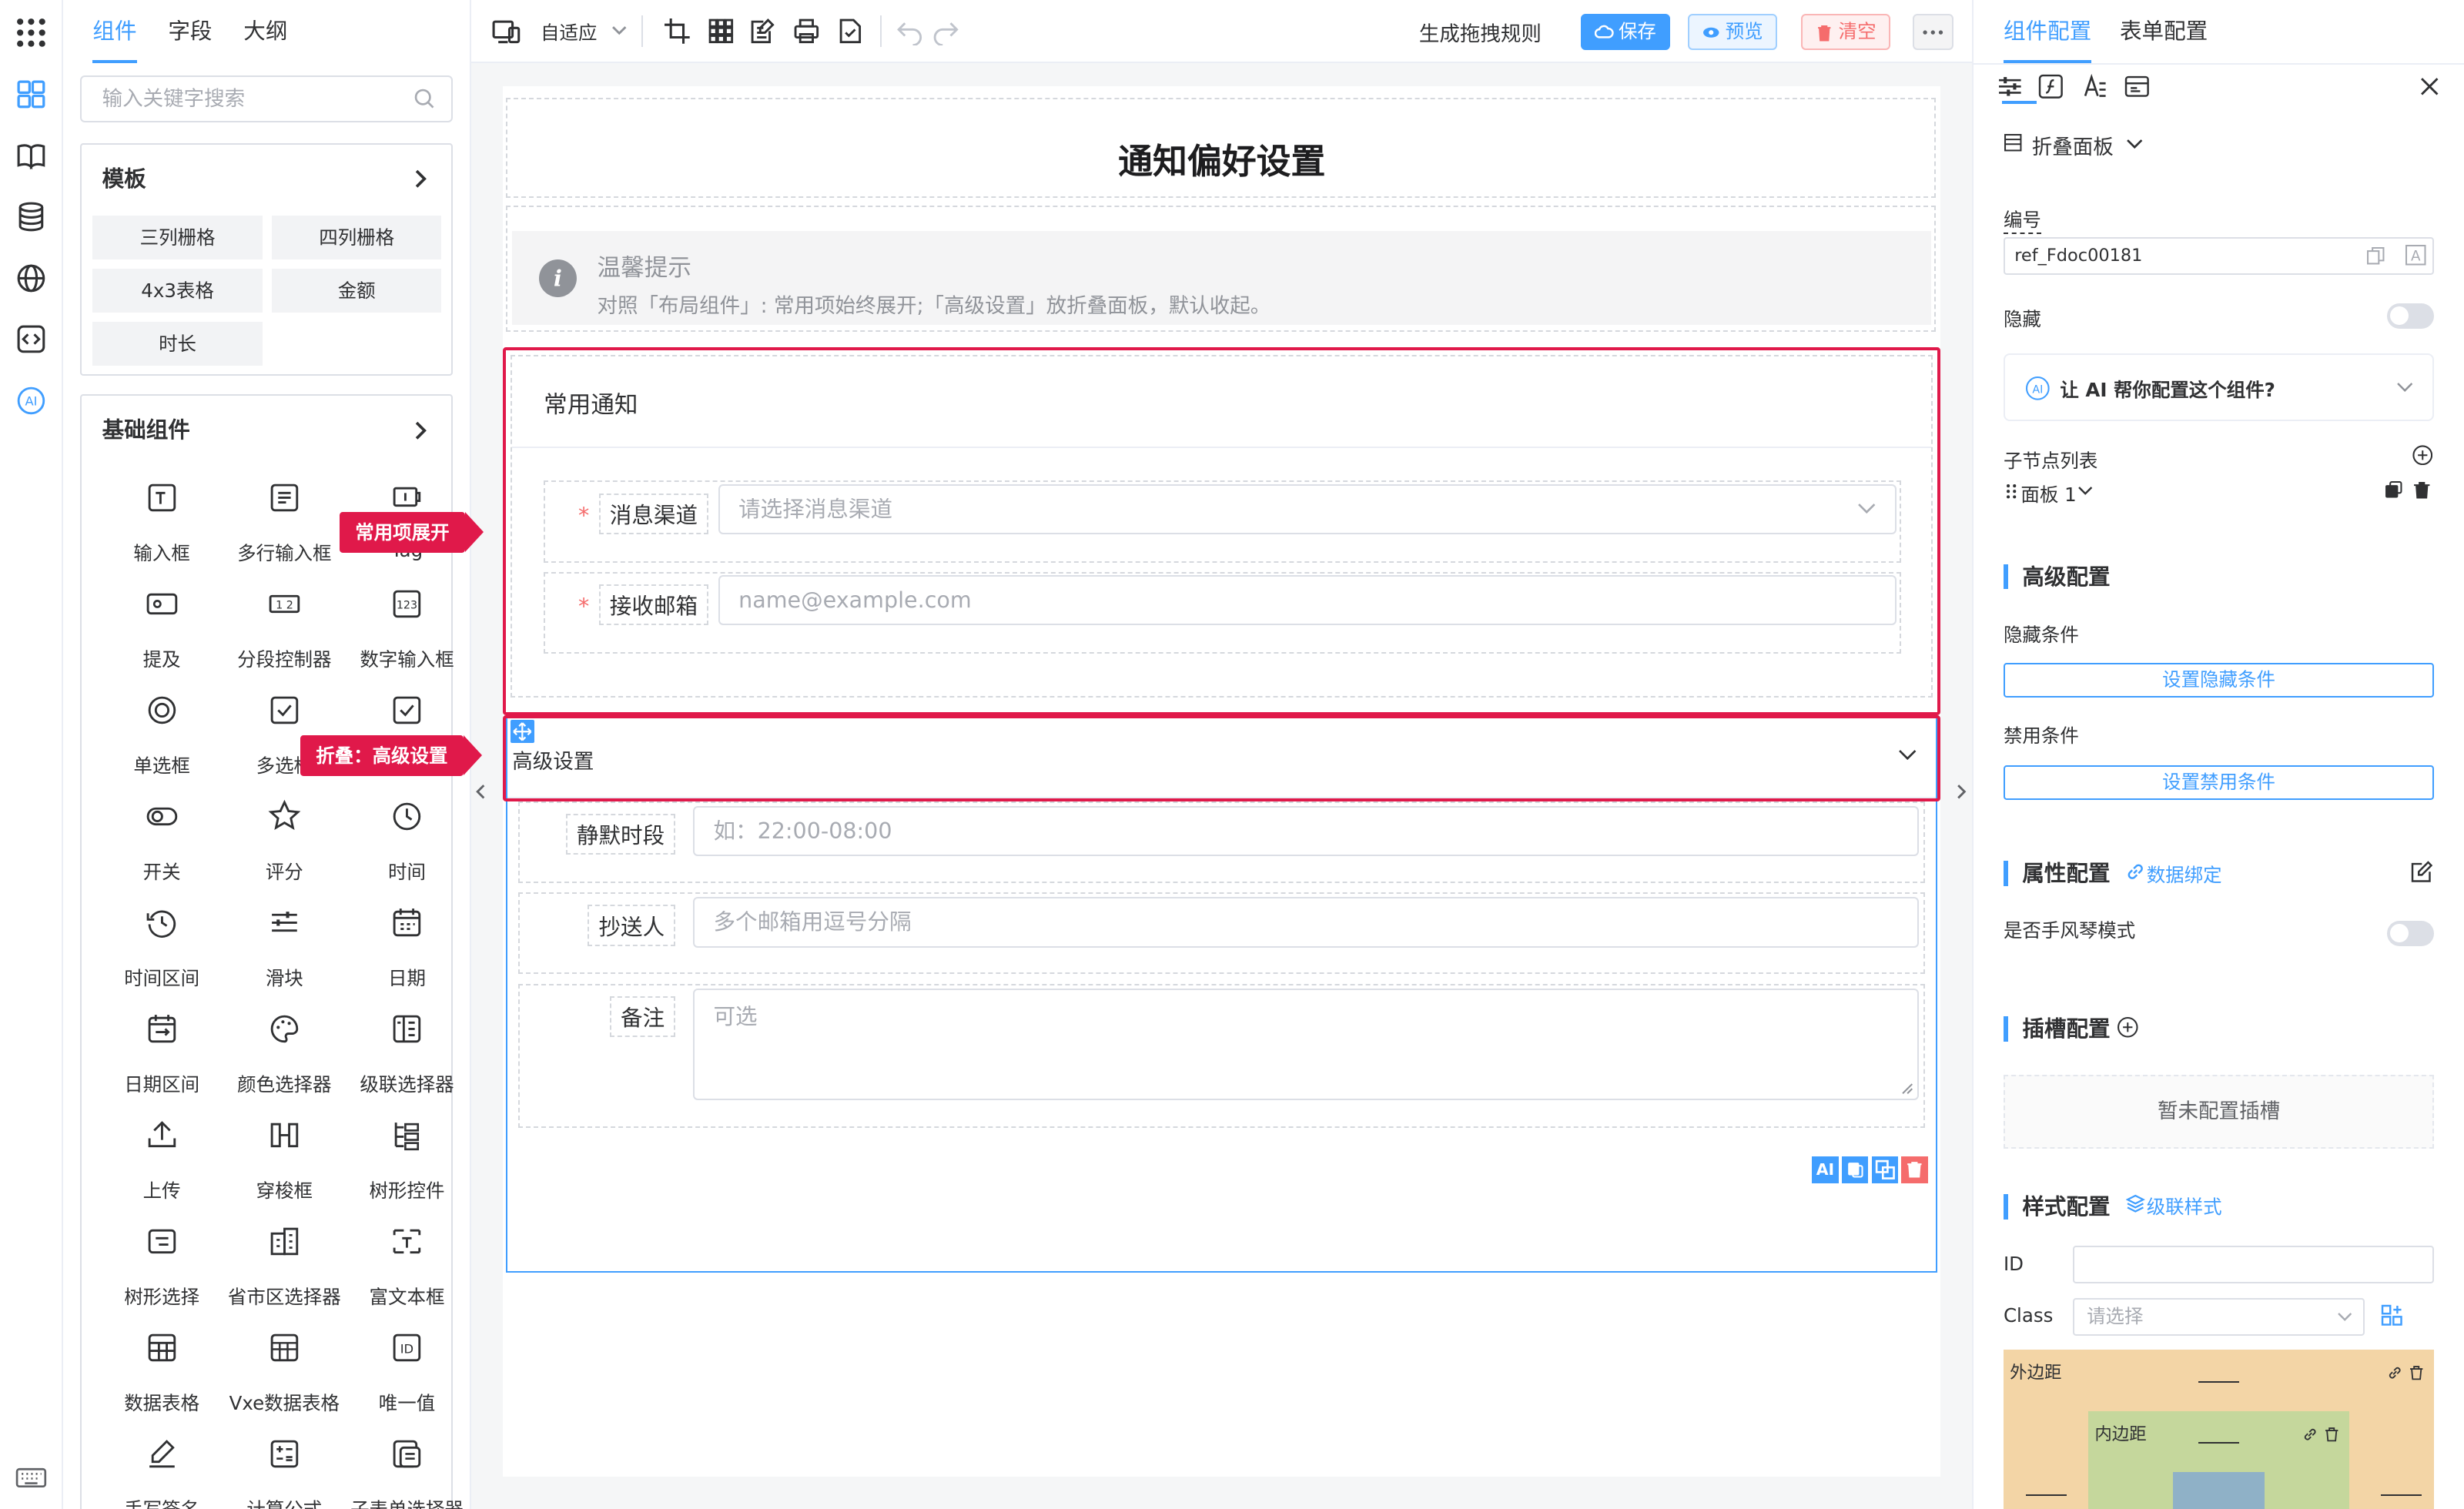 This screenshot has height=1509, width=2464. Describe the element at coordinates (266, 99) in the screenshot. I see `component-search-input: 输入关键字搜索` at that location.